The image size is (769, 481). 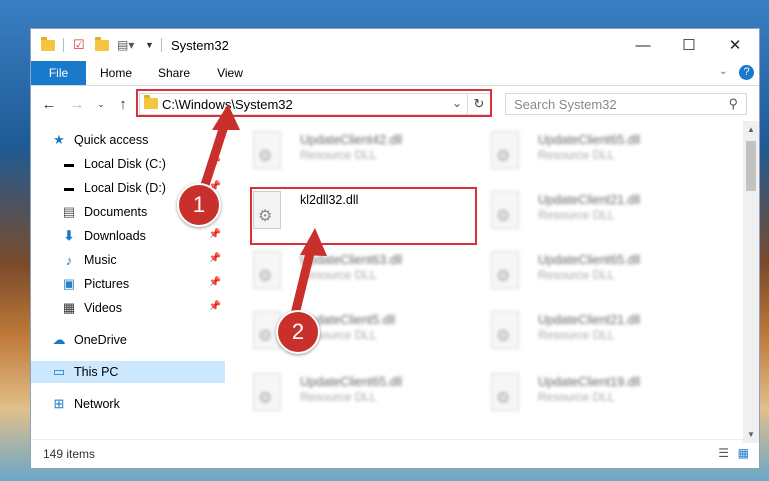 I want to click on arrow-2-head, so click(x=313, y=242).